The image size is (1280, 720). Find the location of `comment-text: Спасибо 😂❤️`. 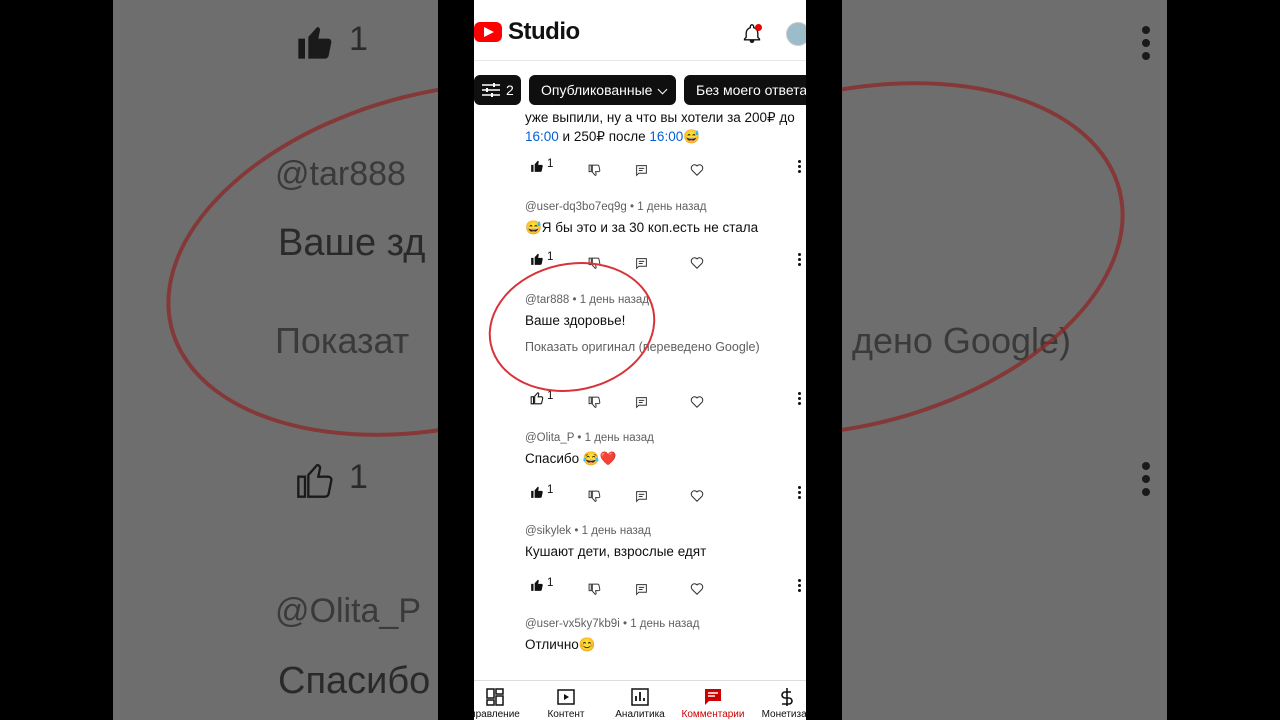

comment-text: Спасибо 😂❤️ is located at coordinates (571, 458).